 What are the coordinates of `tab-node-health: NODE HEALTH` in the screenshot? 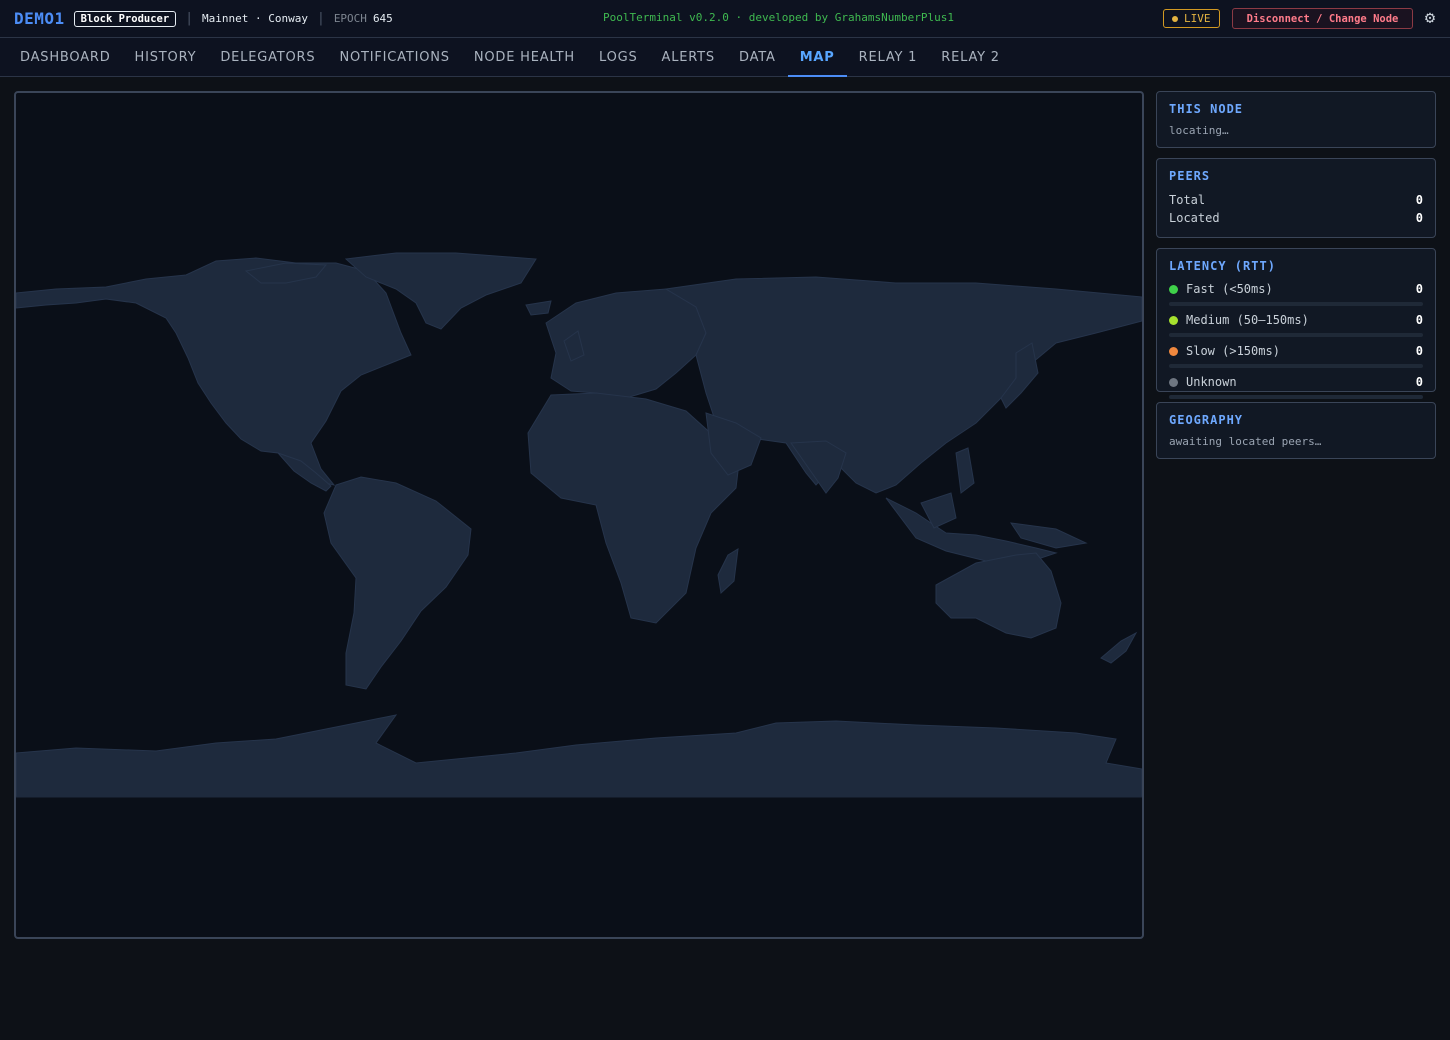 It's located at (524, 57).